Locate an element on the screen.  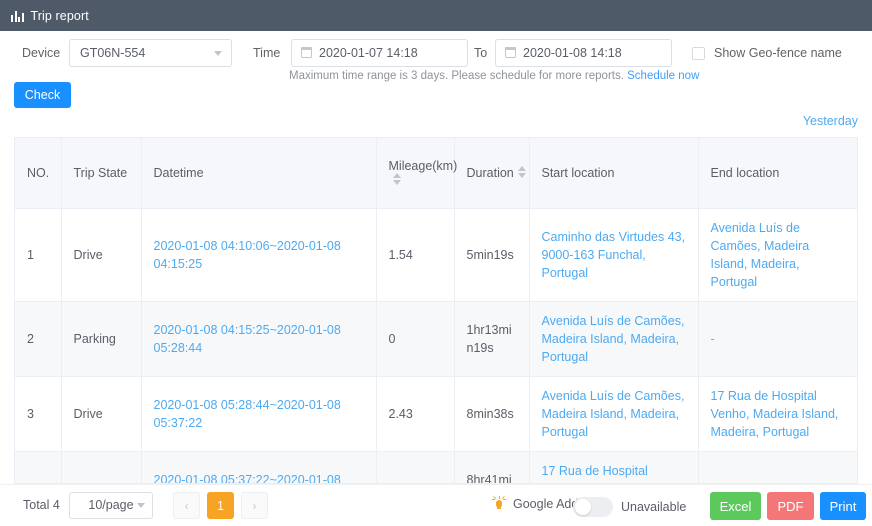
header-end-location: End location is located at coordinates (777, 173).